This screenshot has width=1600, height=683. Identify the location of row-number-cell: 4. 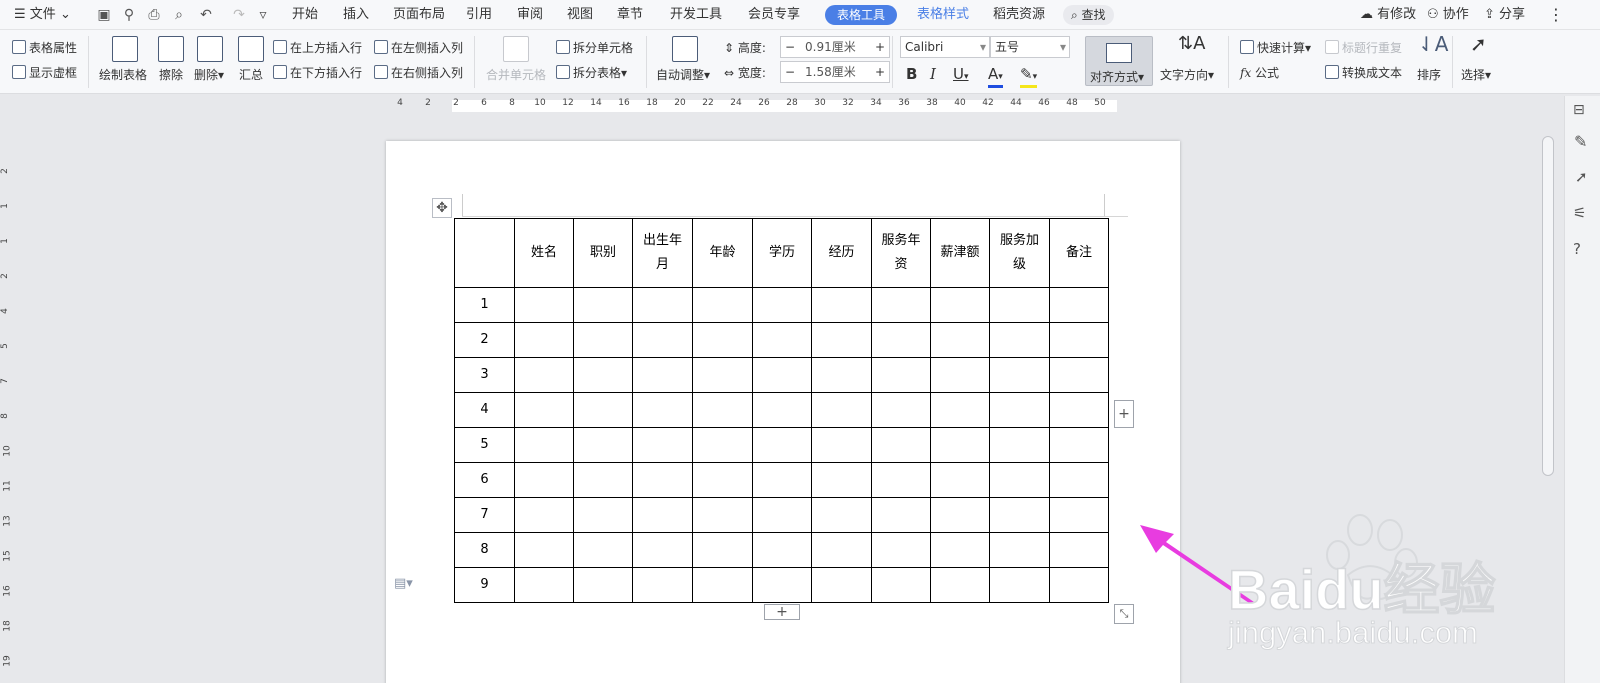
(484, 410).